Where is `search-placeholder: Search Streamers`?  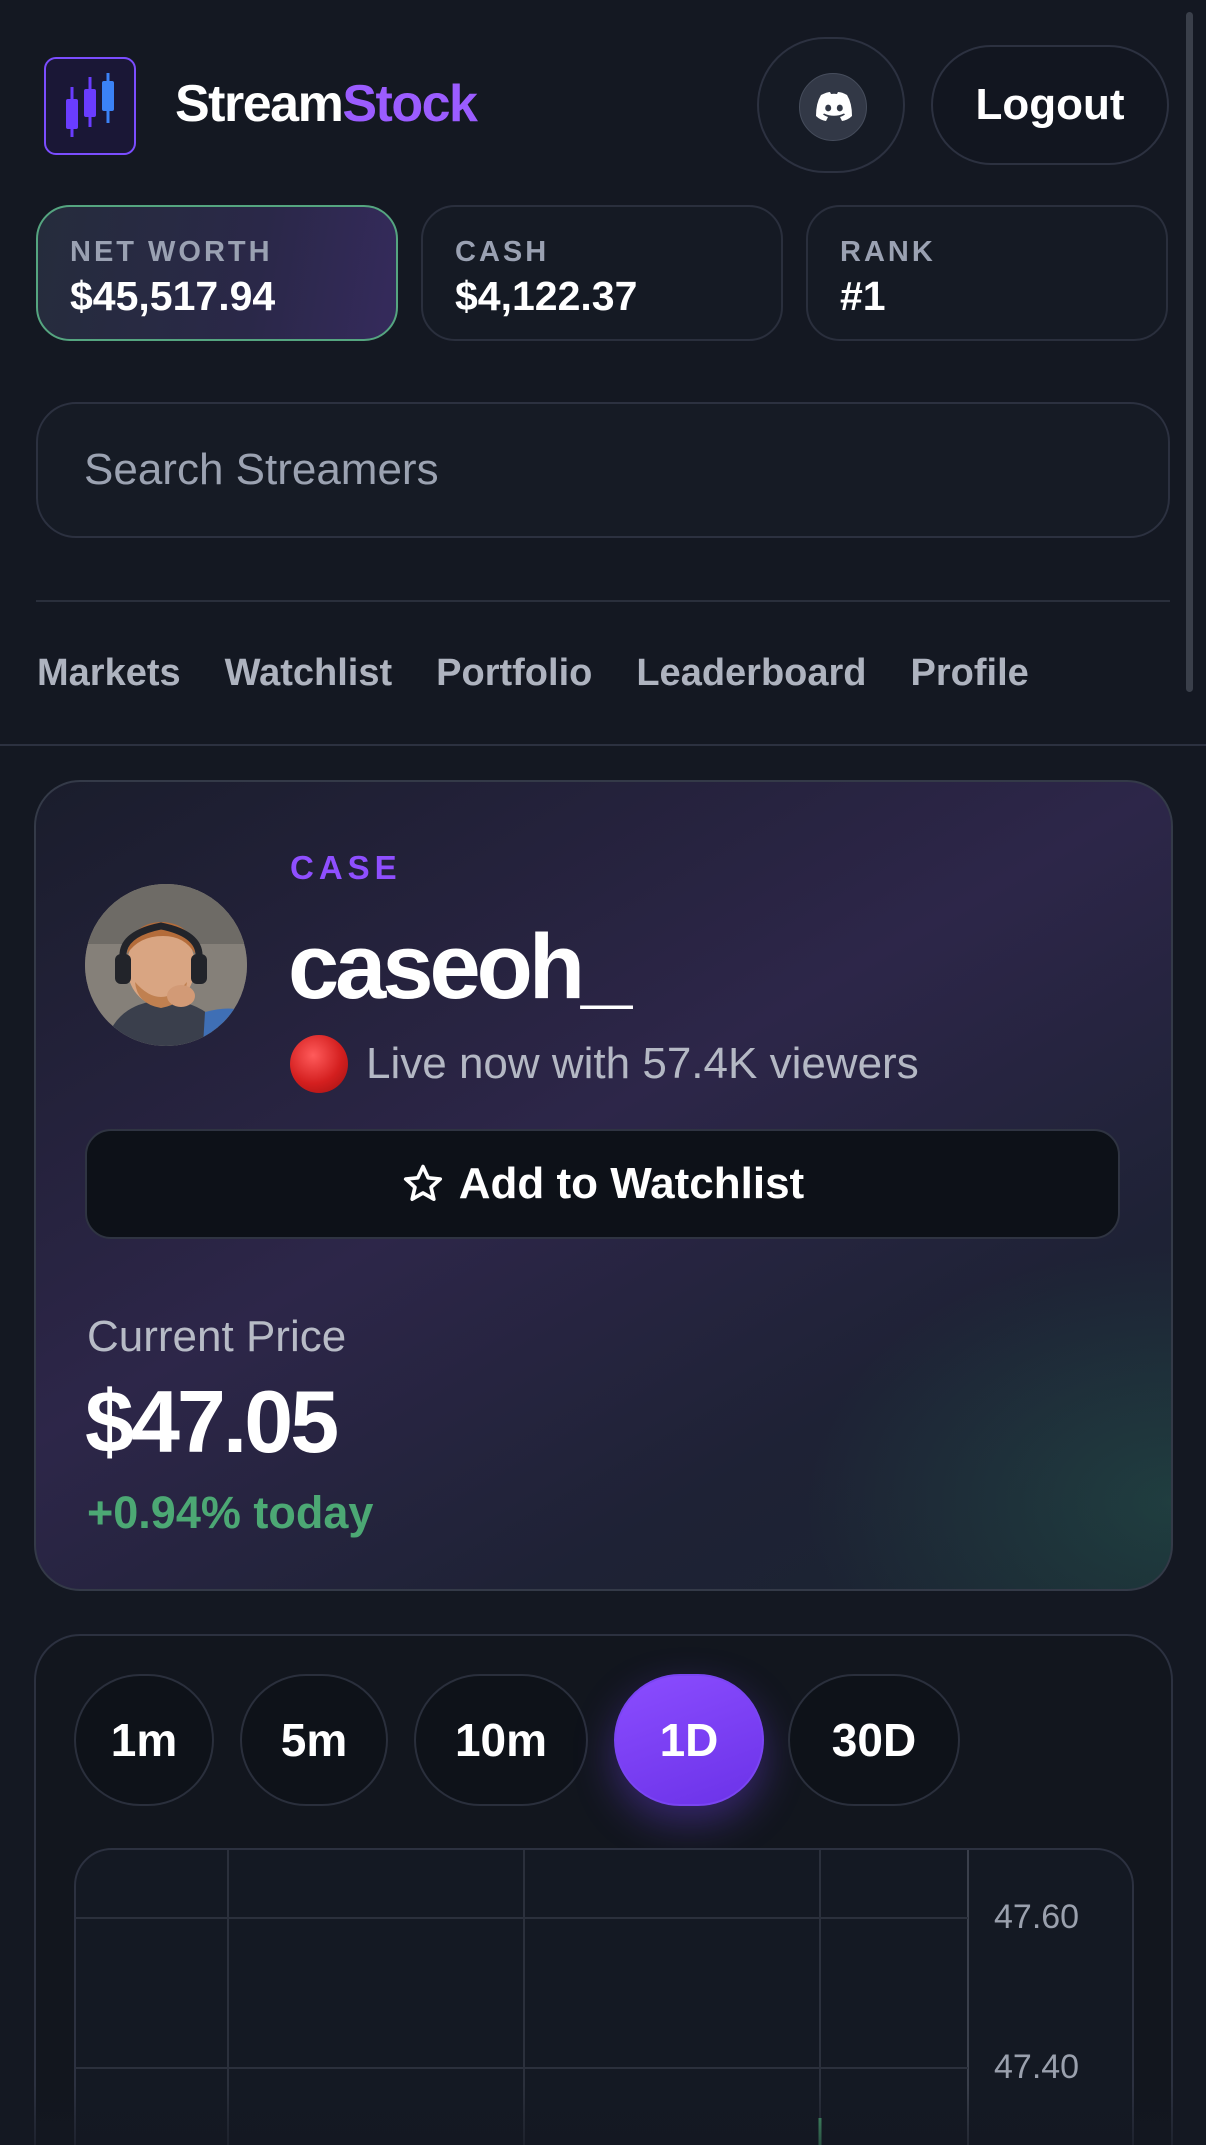 search-placeholder: Search Streamers is located at coordinates (261, 469).